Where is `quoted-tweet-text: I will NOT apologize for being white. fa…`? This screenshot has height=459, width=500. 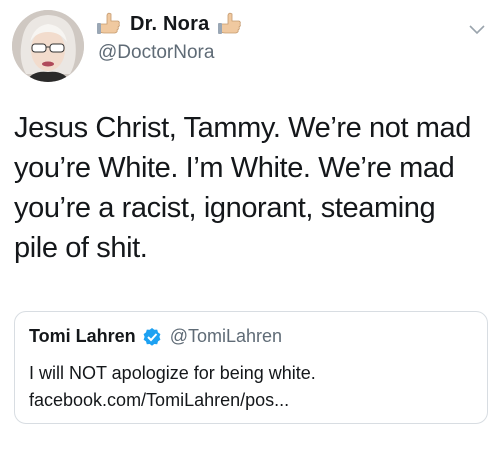 quoted-tweet-text: I will NOT apologize for being white. fa… is located at coordinates (249, 387).